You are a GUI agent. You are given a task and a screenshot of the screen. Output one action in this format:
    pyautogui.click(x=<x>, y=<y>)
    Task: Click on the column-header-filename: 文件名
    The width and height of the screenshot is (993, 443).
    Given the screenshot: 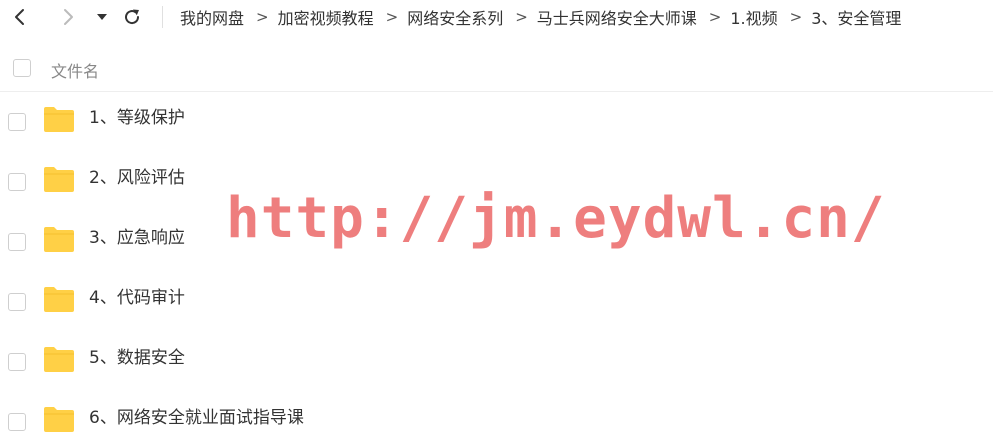 What is the action you would take?
    pyautogui.click(x=75, y=70)
    